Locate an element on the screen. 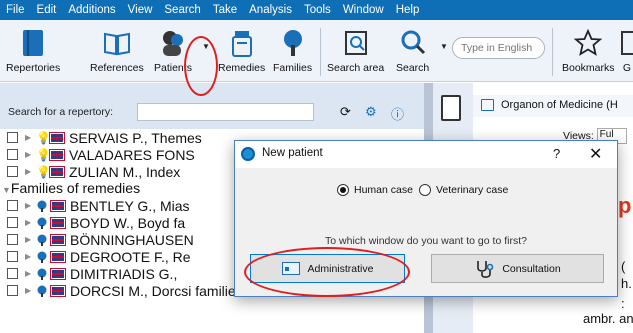  list-item: ▶ 💡 SERVAIS P., Themes is located at coordinates (101, 137).